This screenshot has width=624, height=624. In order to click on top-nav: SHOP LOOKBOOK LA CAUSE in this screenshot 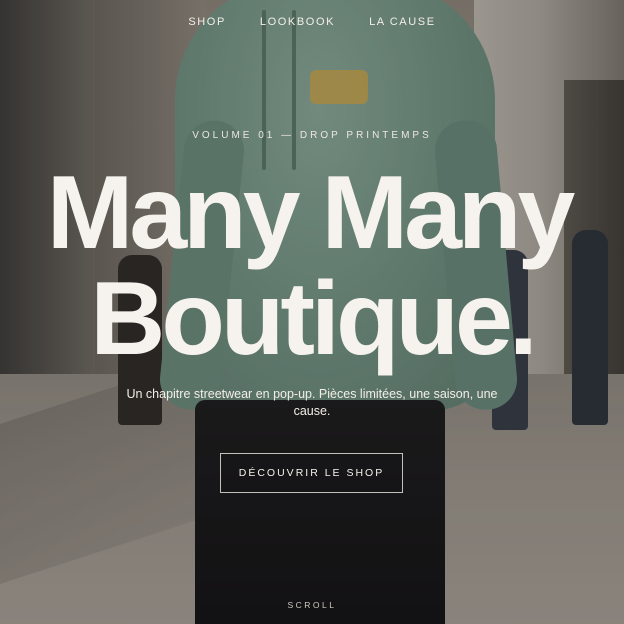, I will do `click(312, 22)`.